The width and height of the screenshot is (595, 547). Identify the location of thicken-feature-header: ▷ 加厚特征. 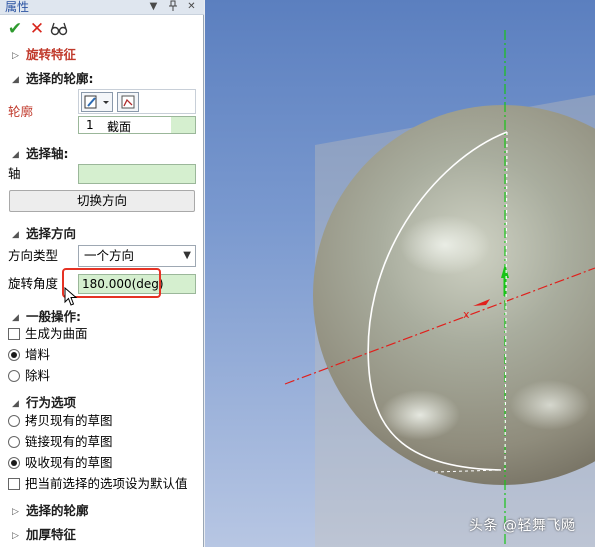
(44, 535).